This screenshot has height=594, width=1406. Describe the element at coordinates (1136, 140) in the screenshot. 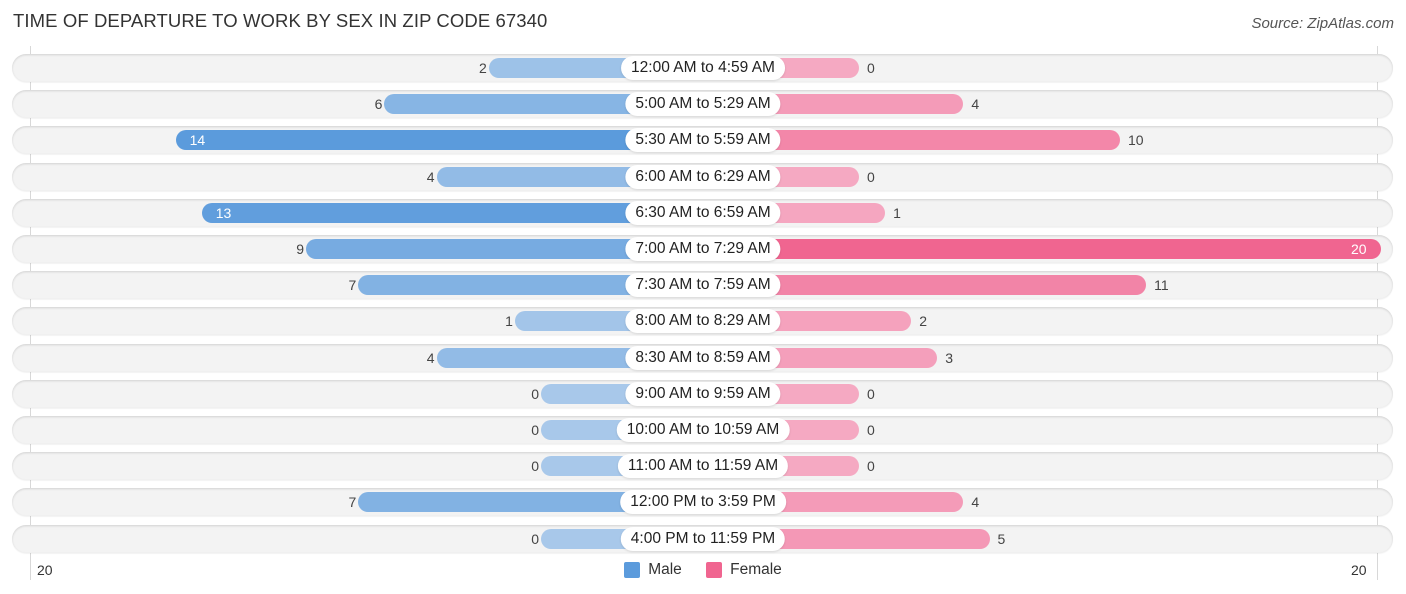

I see `value-label-female: 10` at that location.